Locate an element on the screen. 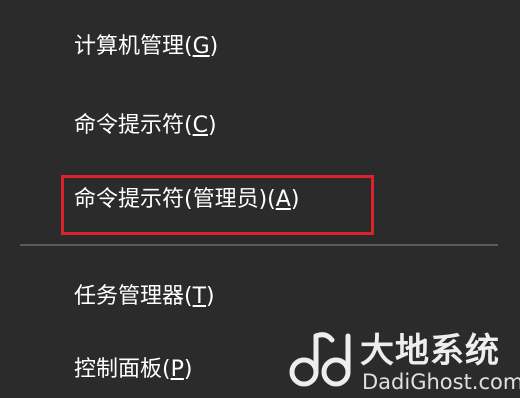 Image resolution: width=520 pixels, height=398 pixels. menu-item-command-prompt: 命令提示符(C) is located at coordinates (145, 126).